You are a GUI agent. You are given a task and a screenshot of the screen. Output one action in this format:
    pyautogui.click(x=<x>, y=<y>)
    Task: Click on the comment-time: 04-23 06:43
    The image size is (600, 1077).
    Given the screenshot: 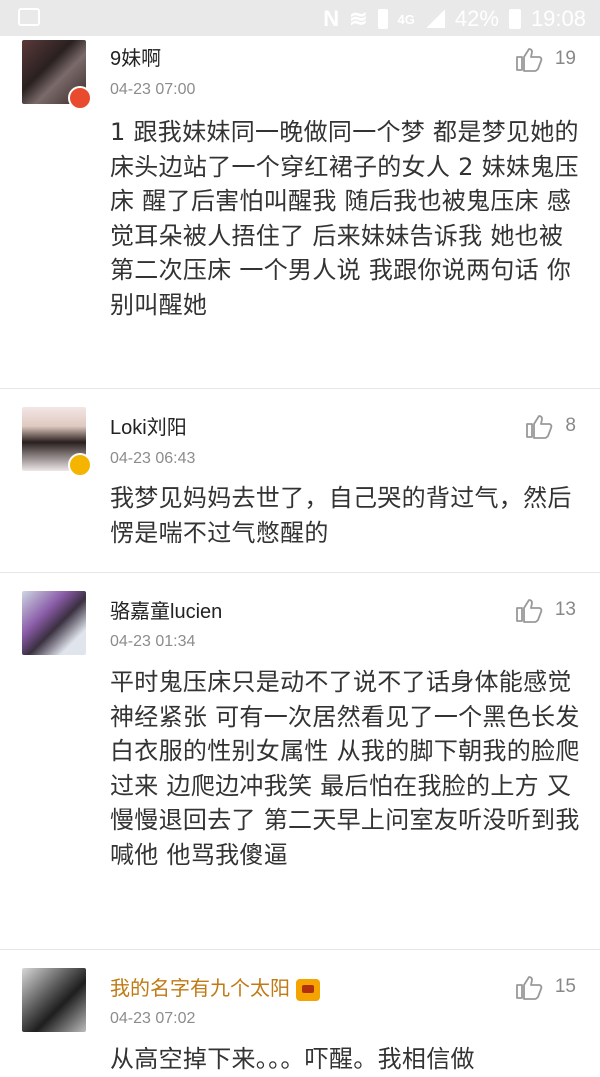 What is the action you would take?
    pyautogui.click(x=153, y=458)
    